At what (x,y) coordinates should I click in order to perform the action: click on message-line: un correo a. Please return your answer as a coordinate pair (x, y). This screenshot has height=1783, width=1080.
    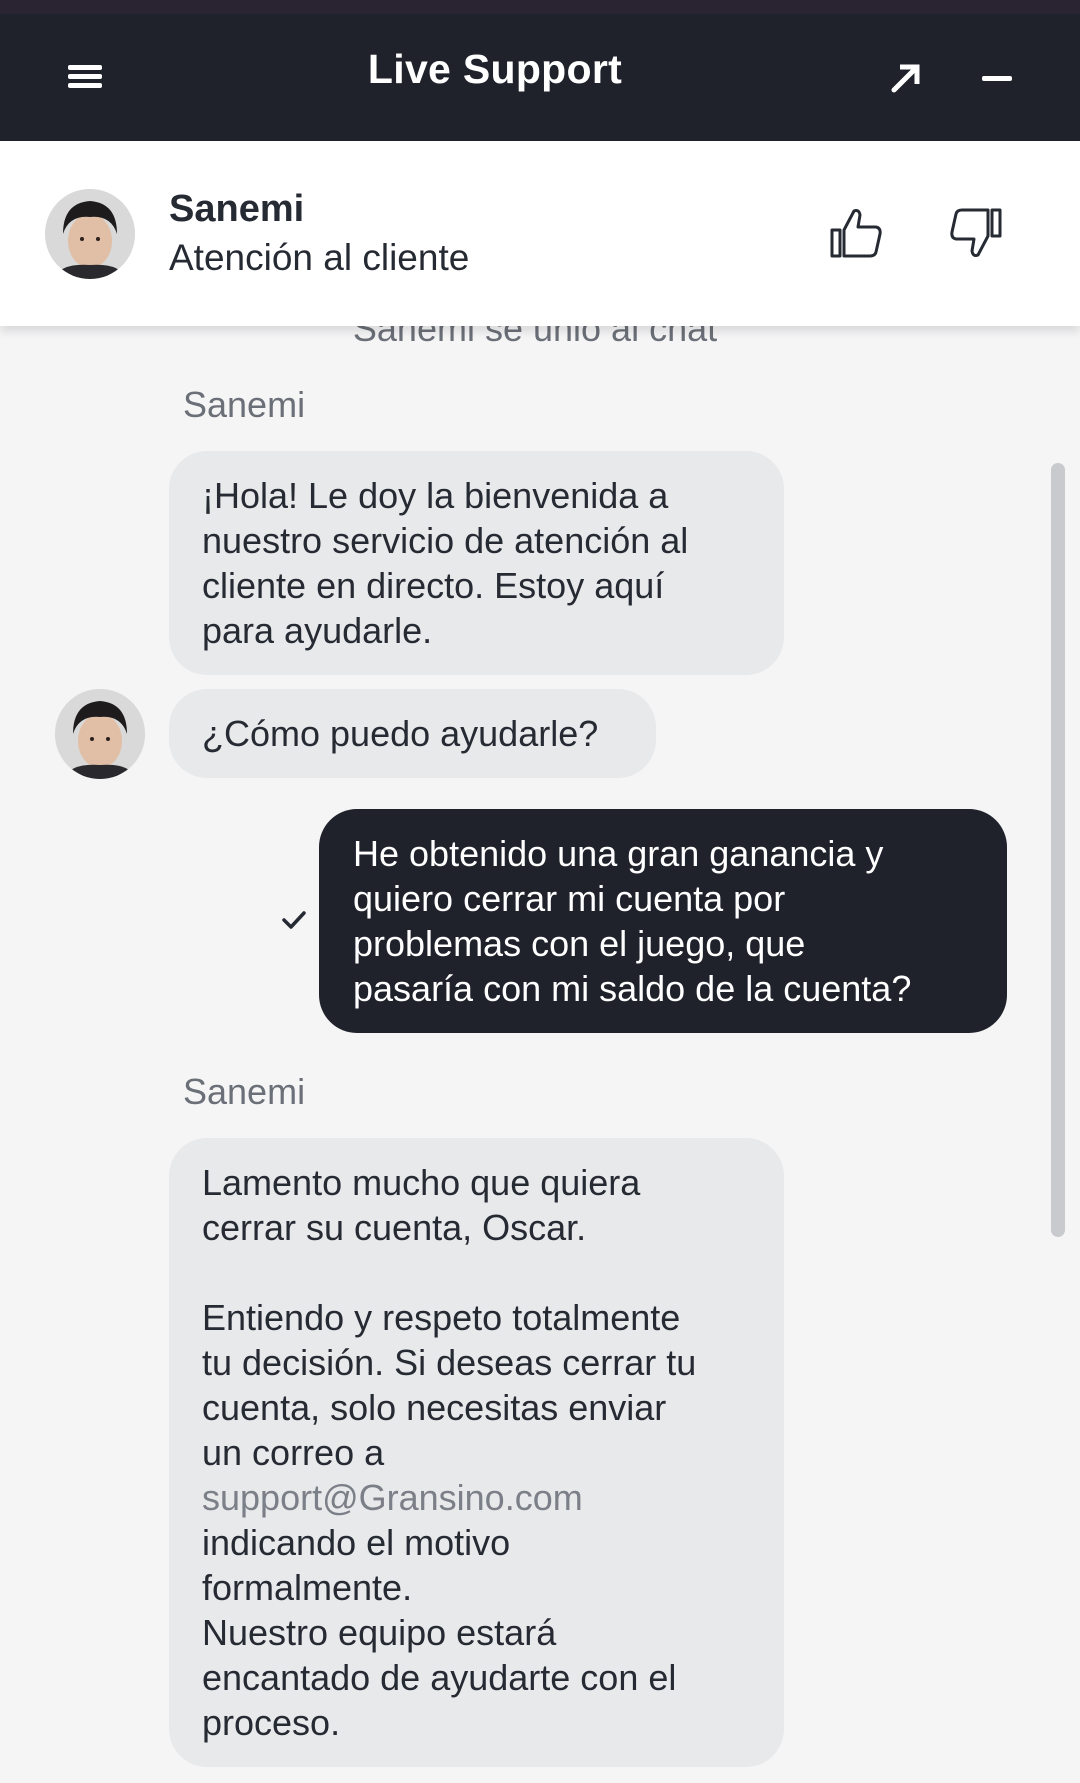
    Looking at the image, I should click on (293, 1452).